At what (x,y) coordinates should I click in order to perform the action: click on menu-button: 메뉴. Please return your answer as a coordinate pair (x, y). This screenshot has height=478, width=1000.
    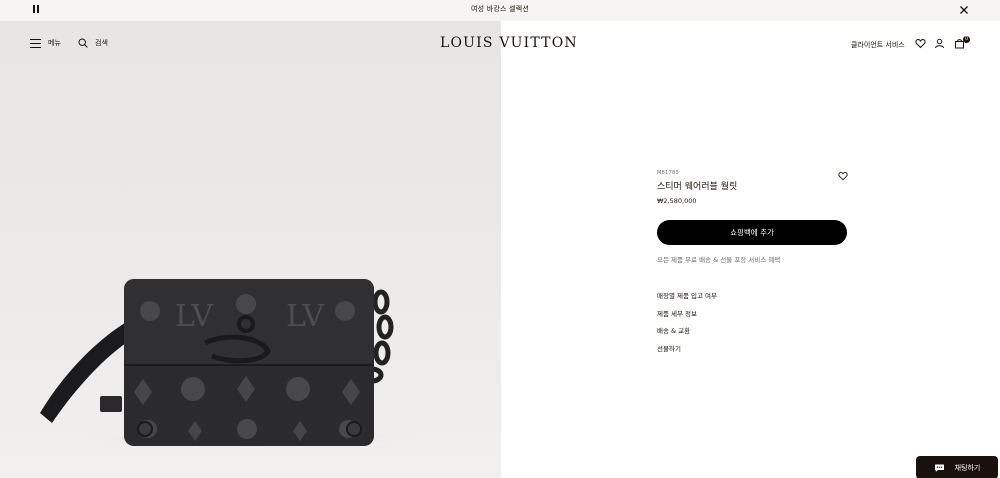
    Looking at the image, I should click on (45, 43).